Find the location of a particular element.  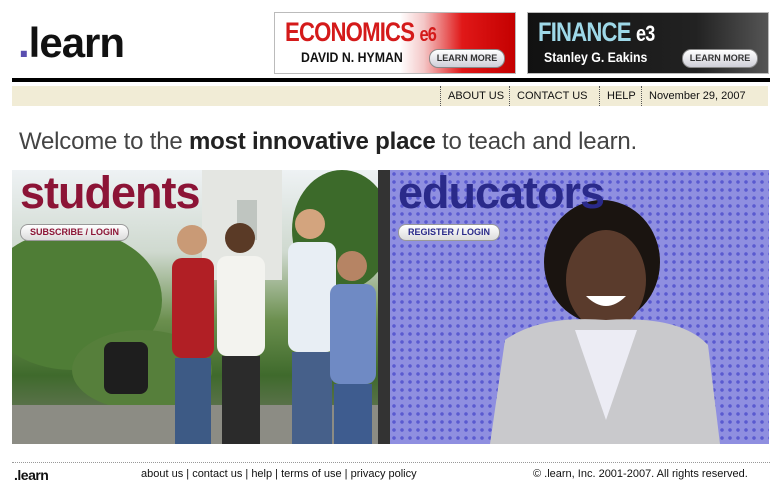

economics-ad-banner: ECONOMICS e6 DAVID N. HYMAN LEARN MORE is located at coordinates (395, 43).